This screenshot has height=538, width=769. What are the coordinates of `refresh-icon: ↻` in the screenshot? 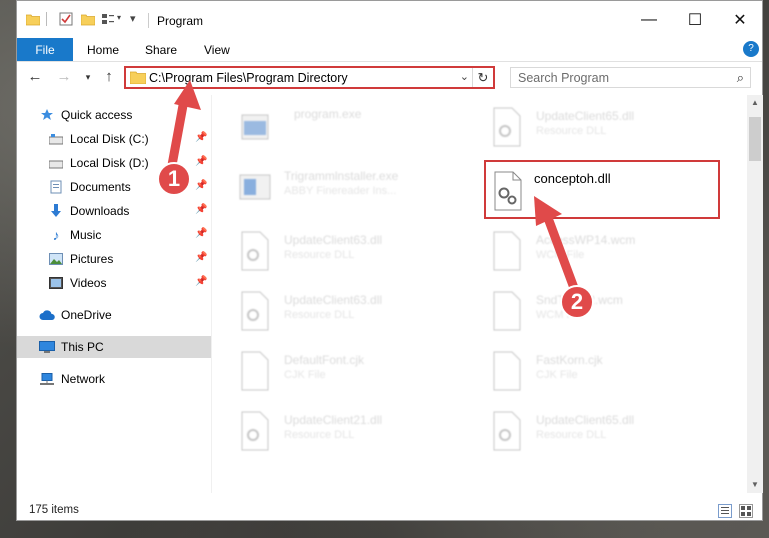 It's located at (482, 77).